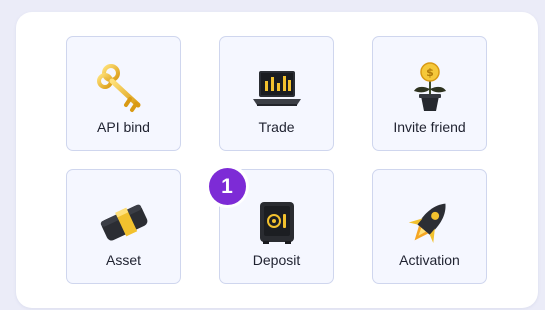  I want to click on activation-label: Activation, so click(429, 260).